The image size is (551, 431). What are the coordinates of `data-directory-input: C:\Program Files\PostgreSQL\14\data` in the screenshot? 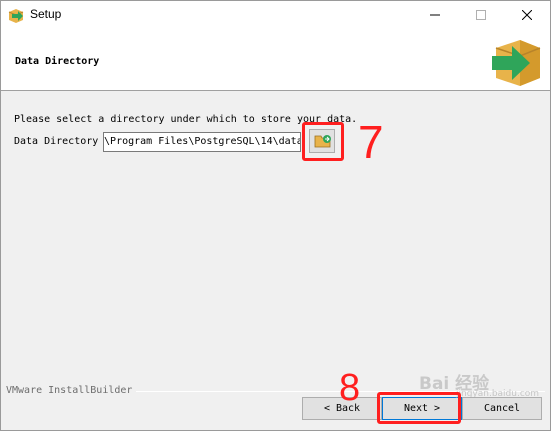 It's located at (202, 142).